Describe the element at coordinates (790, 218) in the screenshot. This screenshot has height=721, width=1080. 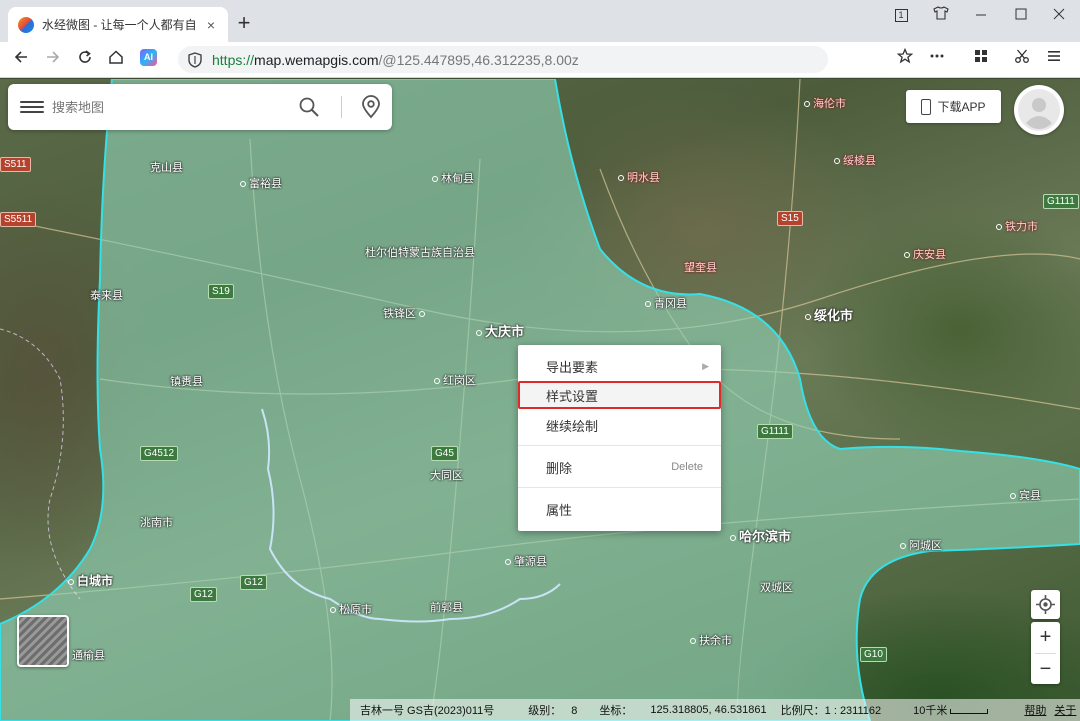
I see `road-shield: S15` at that location.